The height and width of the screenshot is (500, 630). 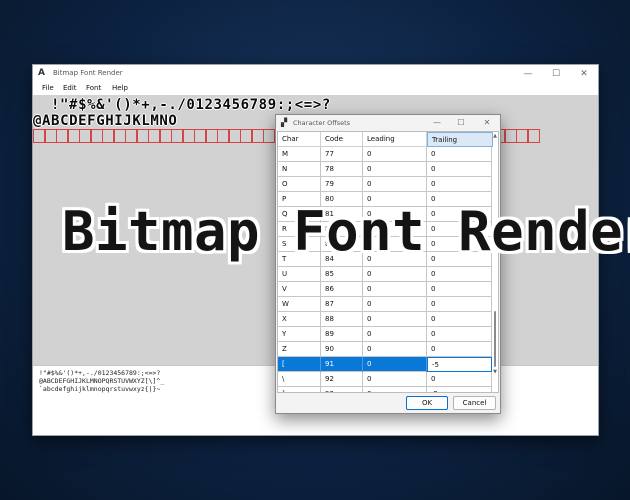 I want to click on menu-edit: Edit, so click(x=70, y=88).